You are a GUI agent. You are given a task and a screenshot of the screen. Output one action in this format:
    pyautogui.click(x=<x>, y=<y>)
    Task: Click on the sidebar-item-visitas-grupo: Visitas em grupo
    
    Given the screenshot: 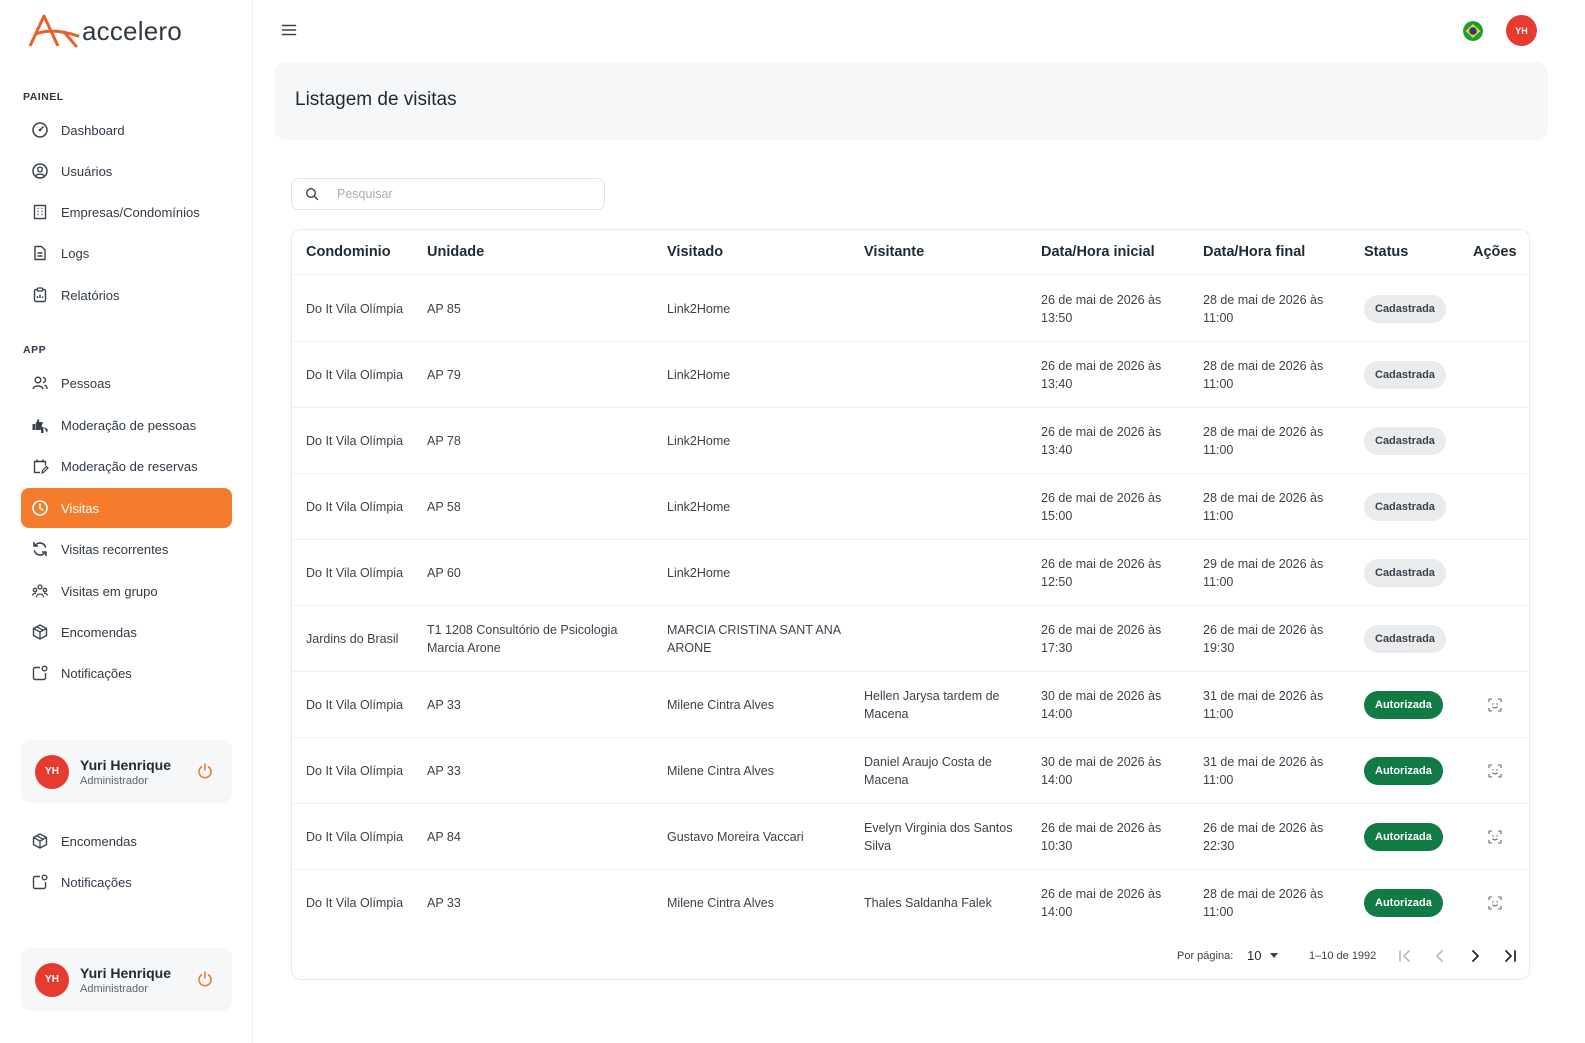 What is the action you would take?
    pyautogui.click(x=126, y=591)
    